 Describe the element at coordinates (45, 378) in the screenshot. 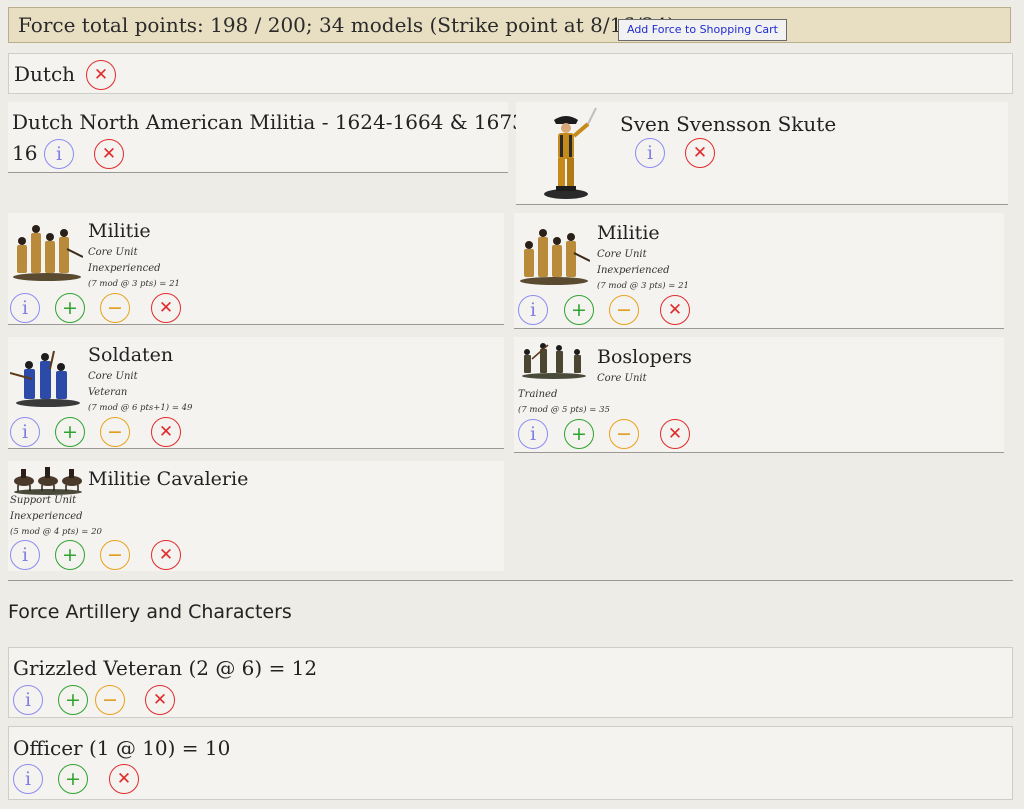

I see `soldaten-figures-image` at that location.